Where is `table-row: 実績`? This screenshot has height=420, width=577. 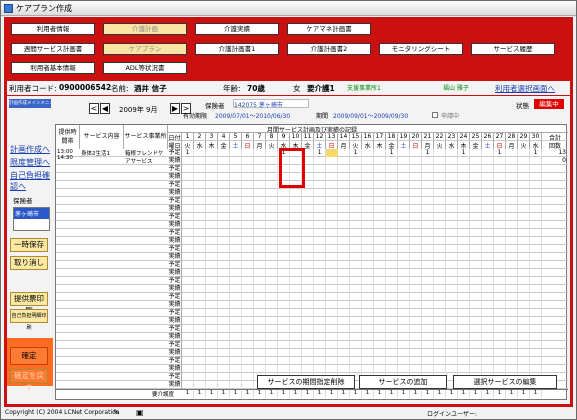
table-row: 実績 is located at coordinates (312, 225).